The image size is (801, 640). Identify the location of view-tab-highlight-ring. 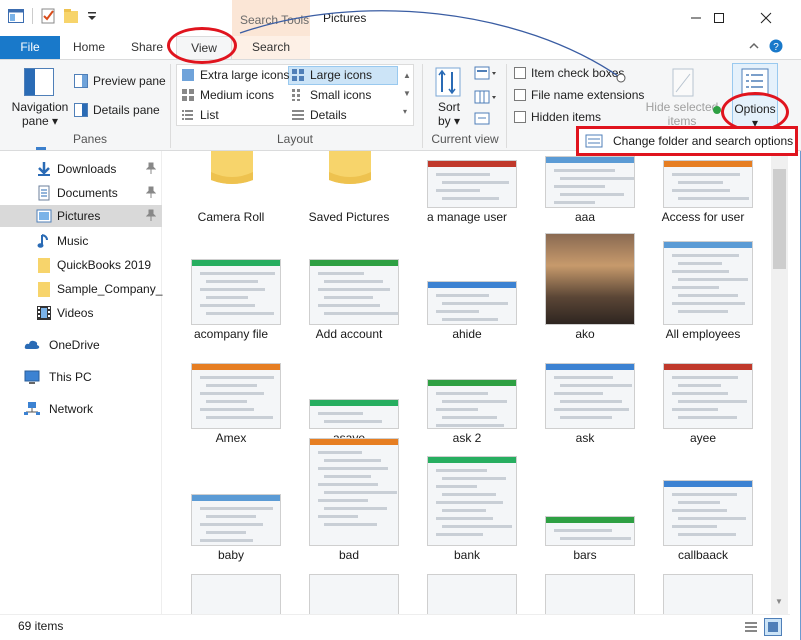
(202, 45).